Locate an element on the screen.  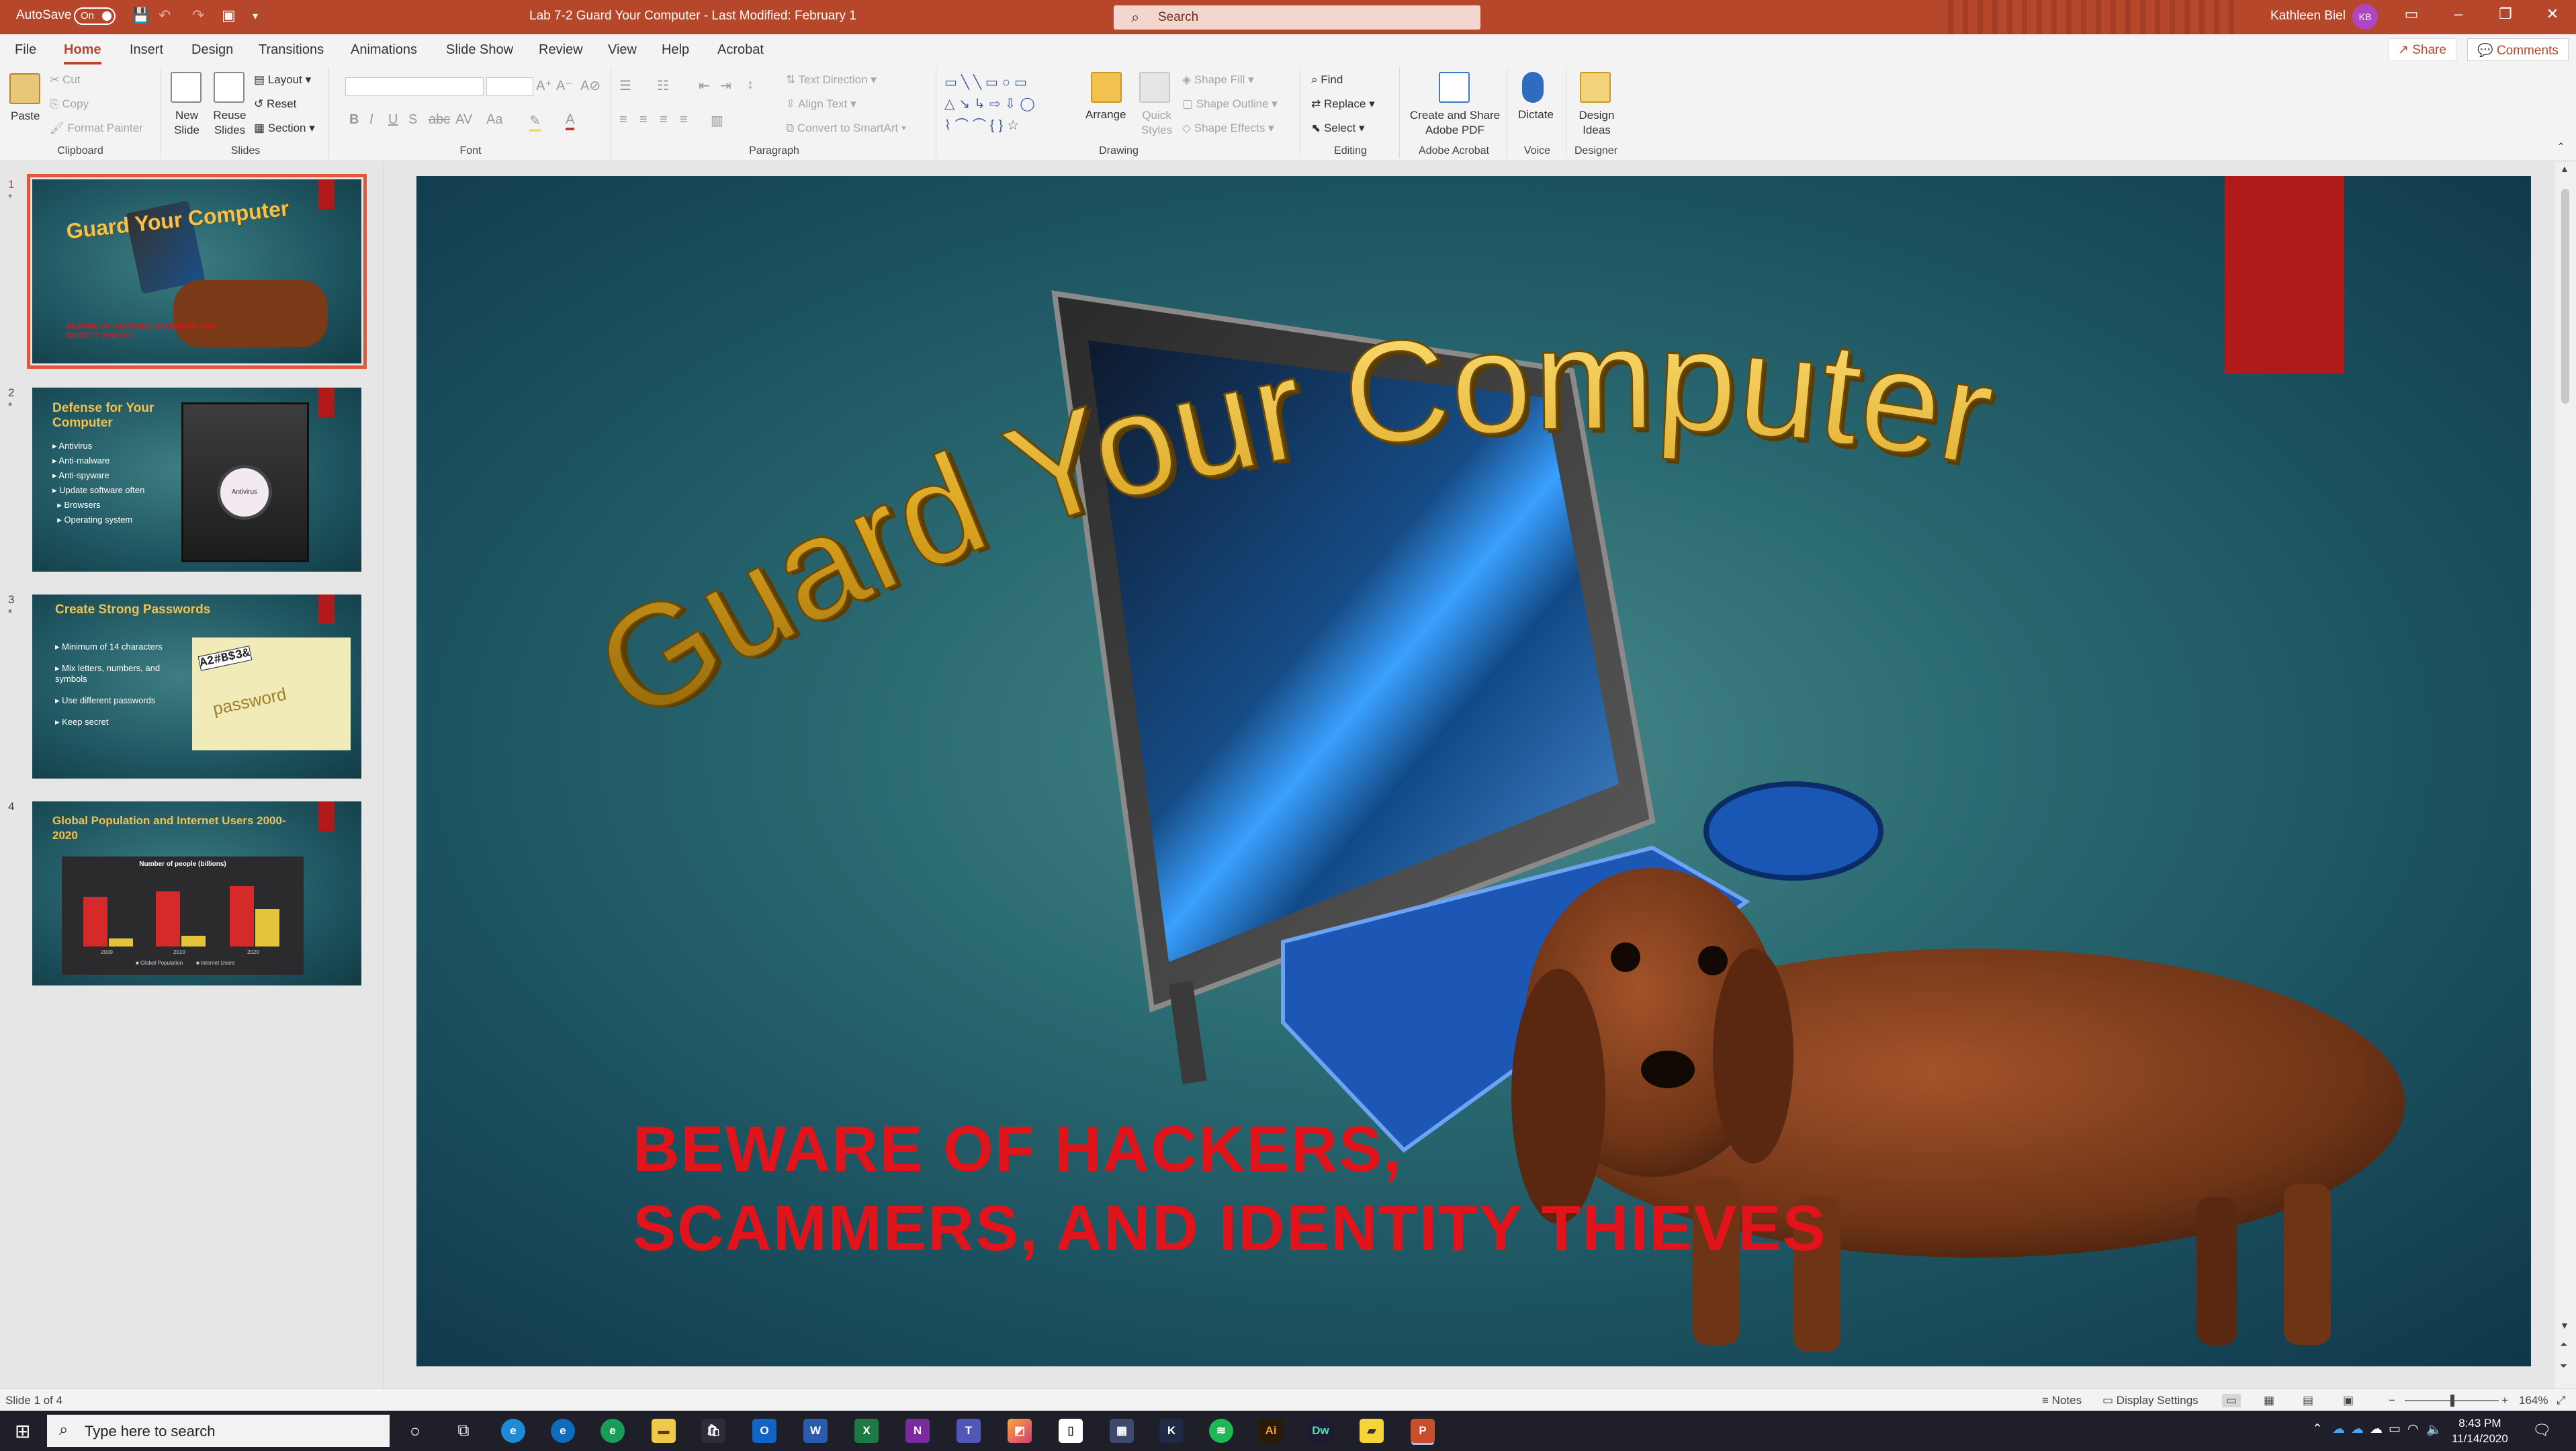
display-settings-button: ▭ Display Settings is located at coordinates (2151, 1400).